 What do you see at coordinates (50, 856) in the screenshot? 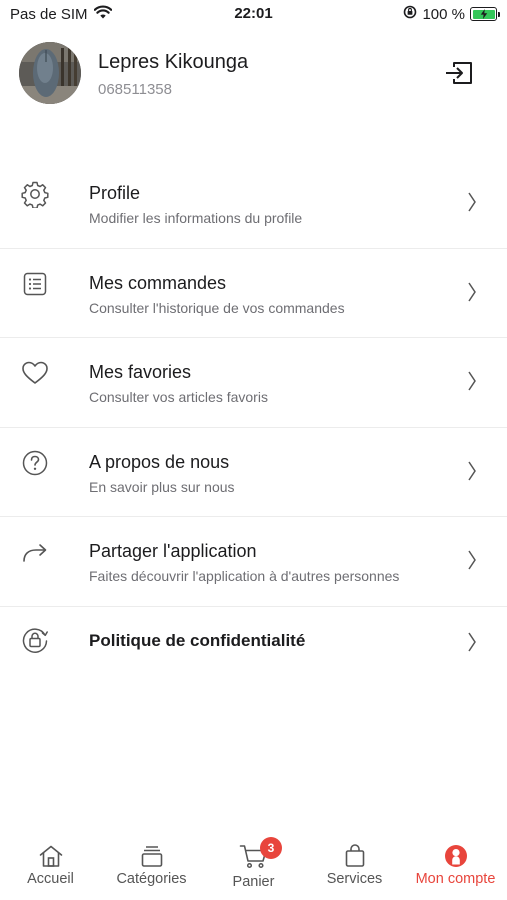
I see `home-icon` at bounding box center [50, 856].